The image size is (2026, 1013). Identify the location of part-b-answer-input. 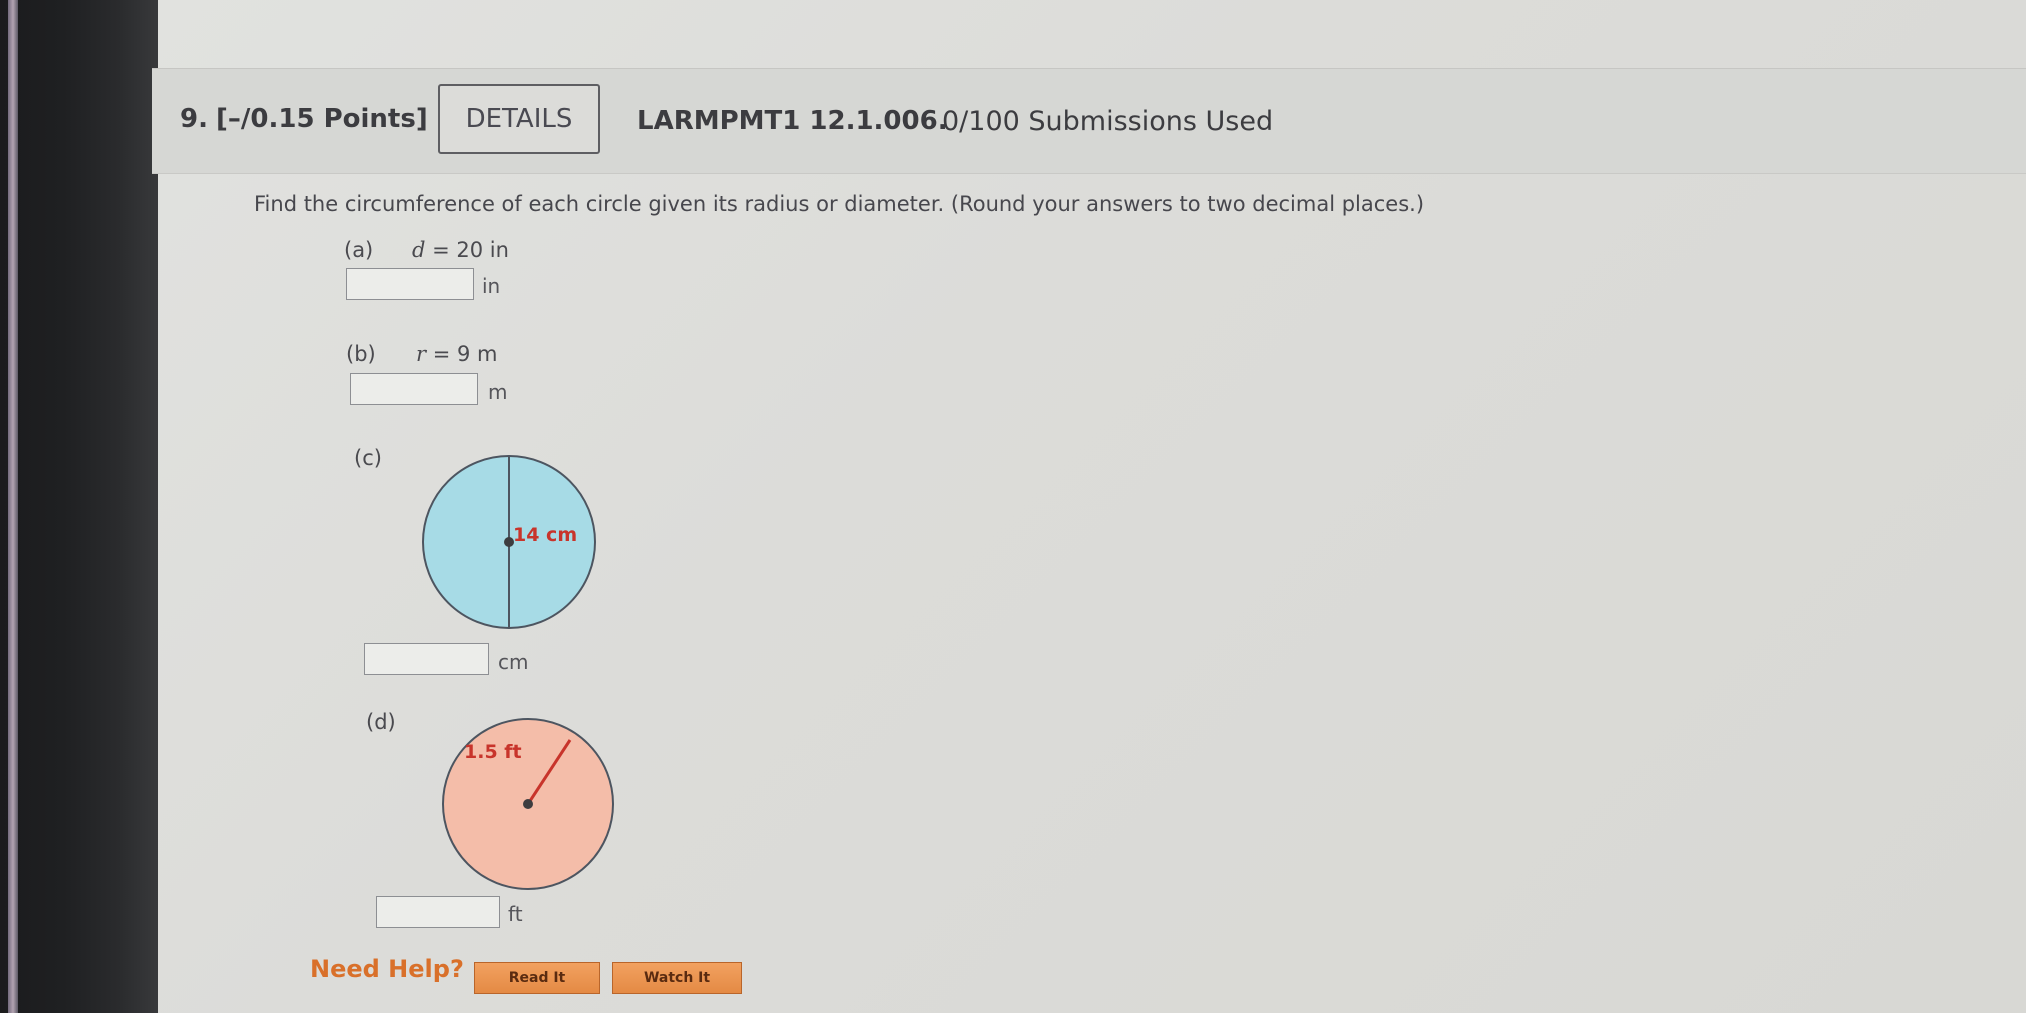
(414, 389).